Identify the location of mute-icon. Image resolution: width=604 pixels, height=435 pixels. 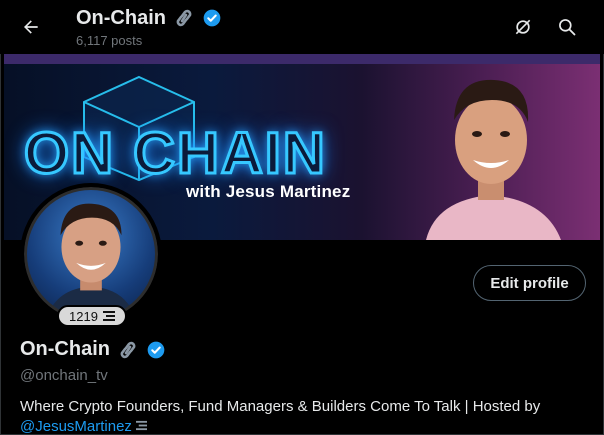
(523, 27).